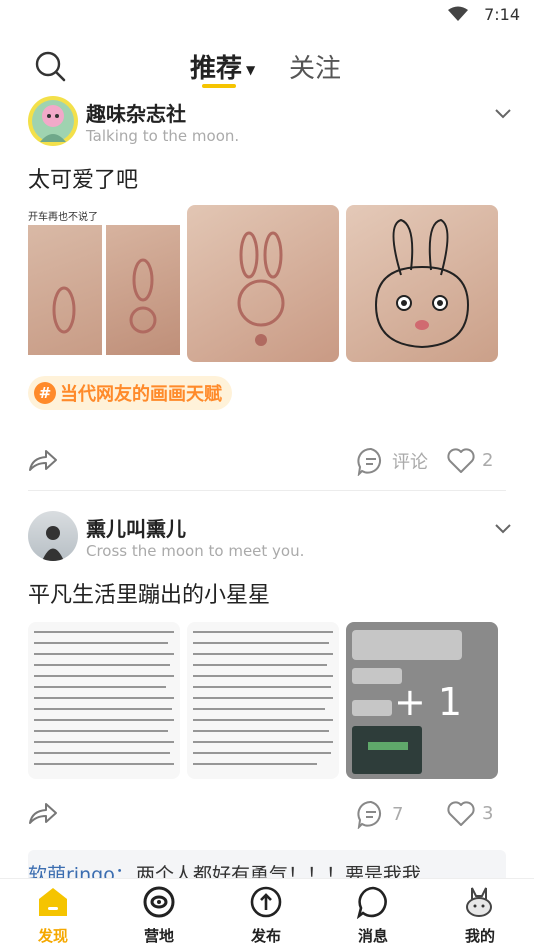  What do you see at coordinates (488, 460) in the screenshot?
I see `like-count: 2` at bounding box center [488, 460].